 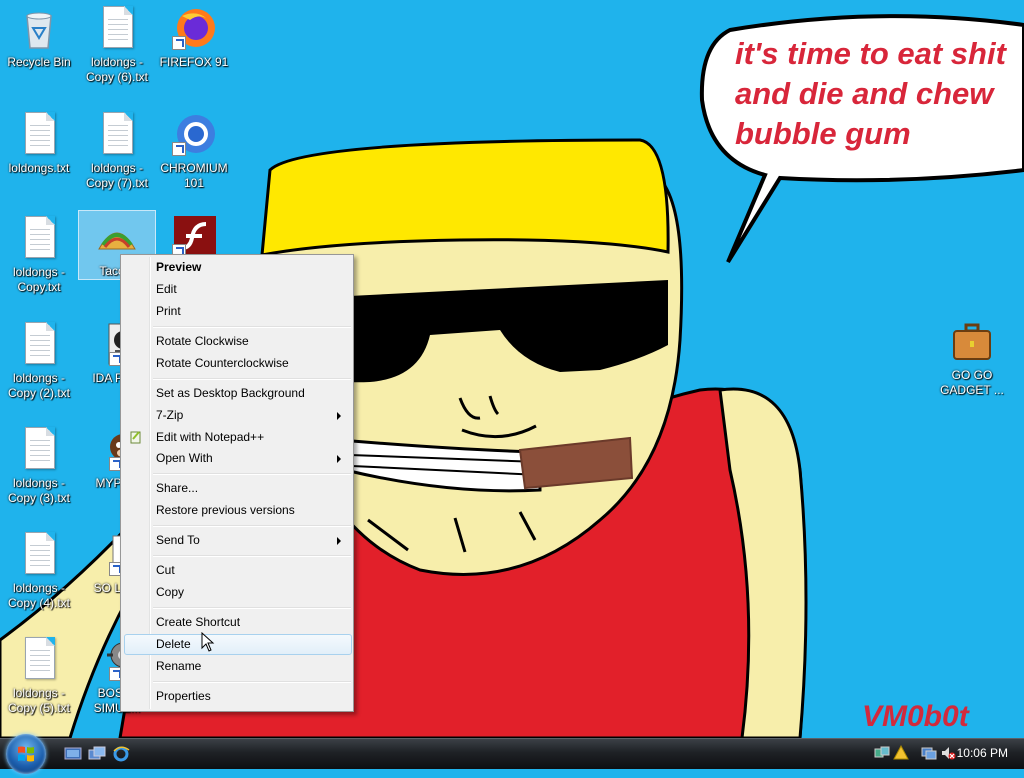 I want to click on menu-item-rotate-counterclockwise: Rotate Counterclockwise, so click(x=237, y=363).